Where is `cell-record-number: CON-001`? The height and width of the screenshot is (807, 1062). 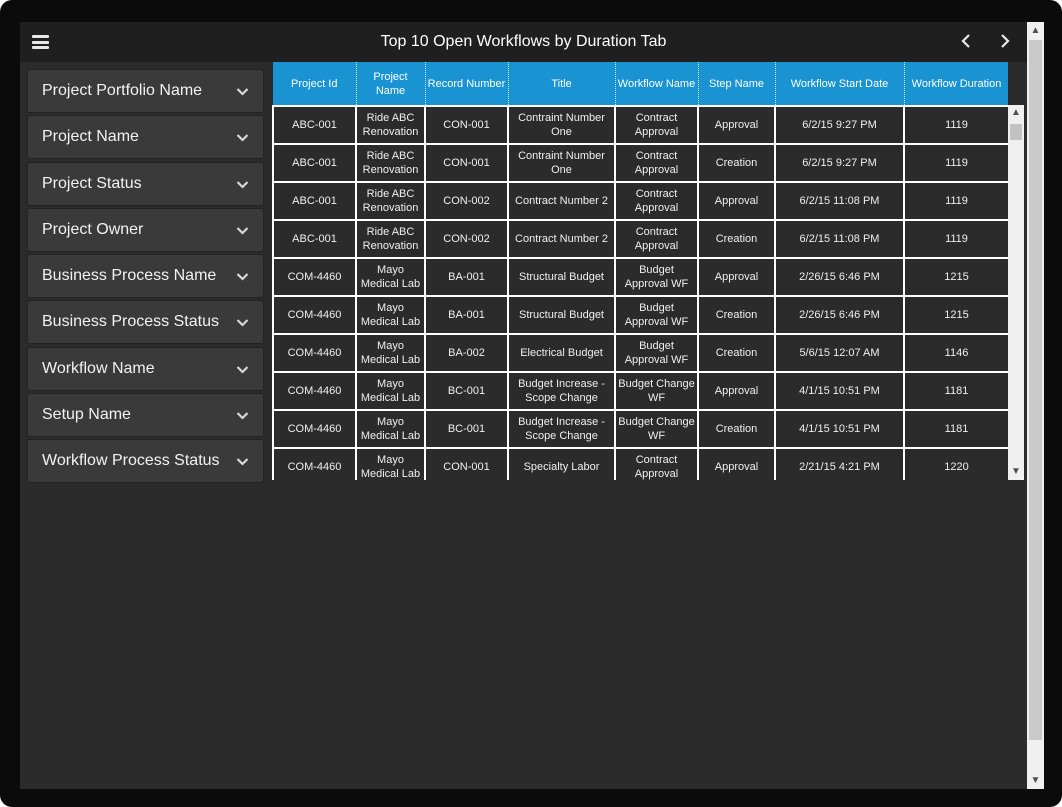
cell-record-number: CON-001 is located at coordinates (466, 463).